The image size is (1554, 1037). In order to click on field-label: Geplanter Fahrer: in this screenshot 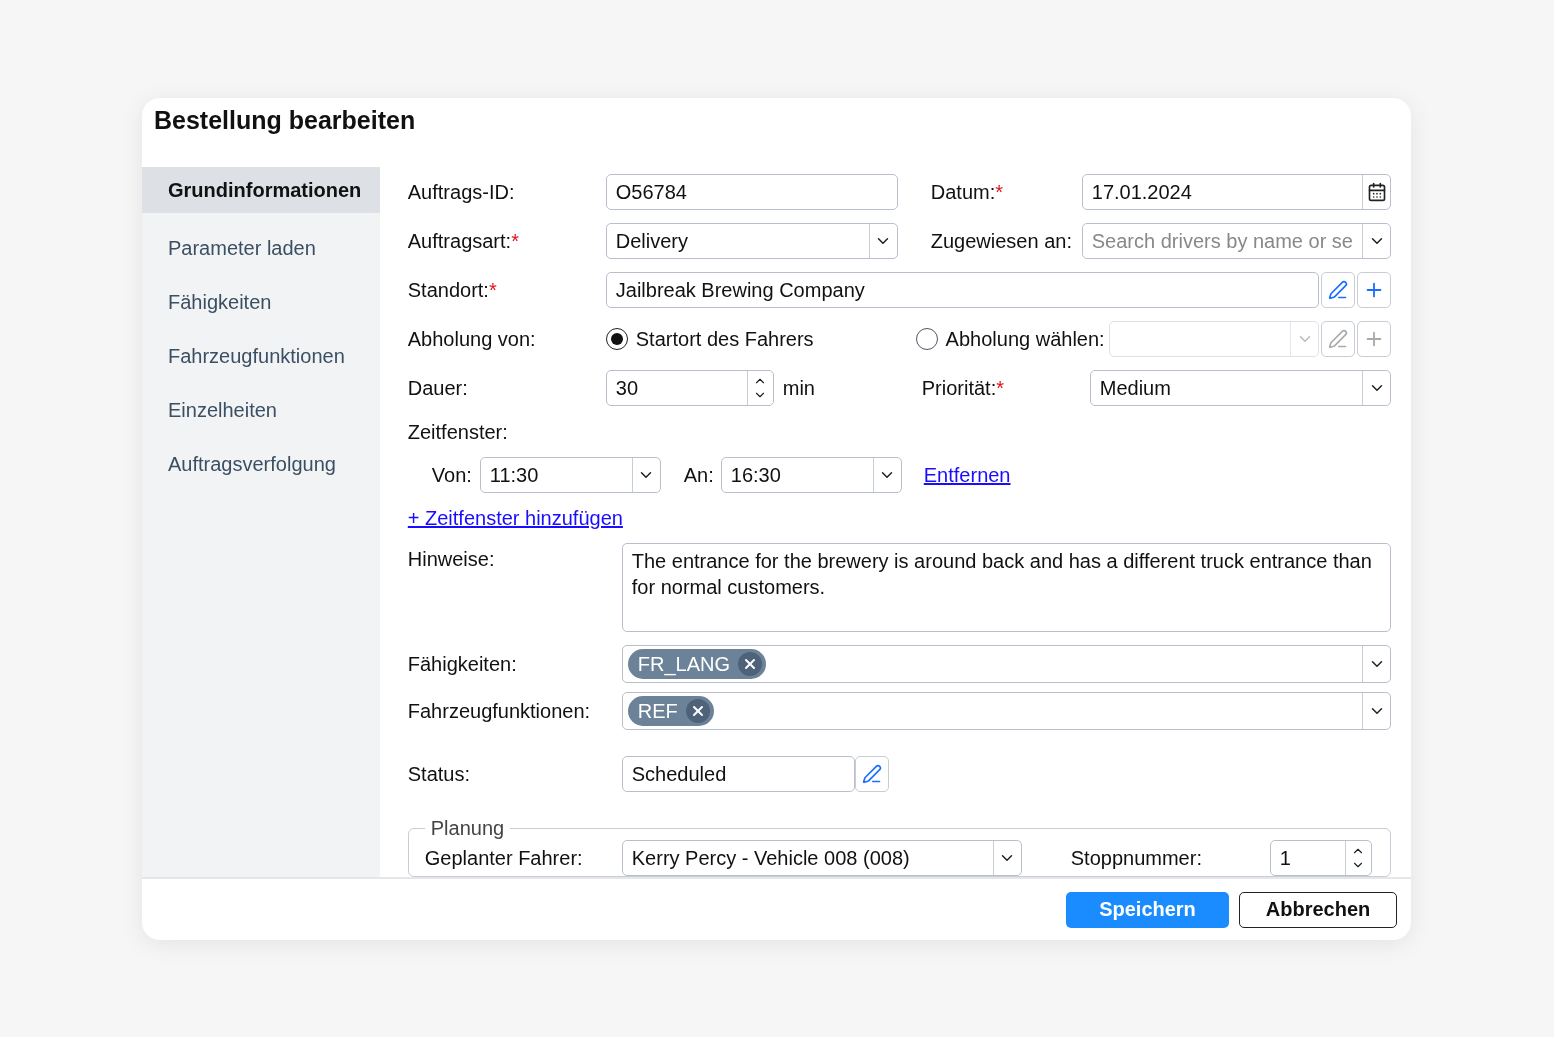, I will do `click(504, 858)`.